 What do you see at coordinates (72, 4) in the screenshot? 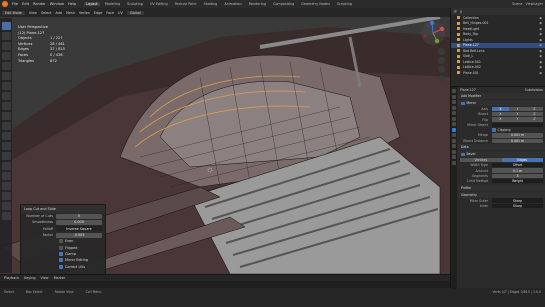
I see `menu-help: Help` at bounding box center [72, 4].